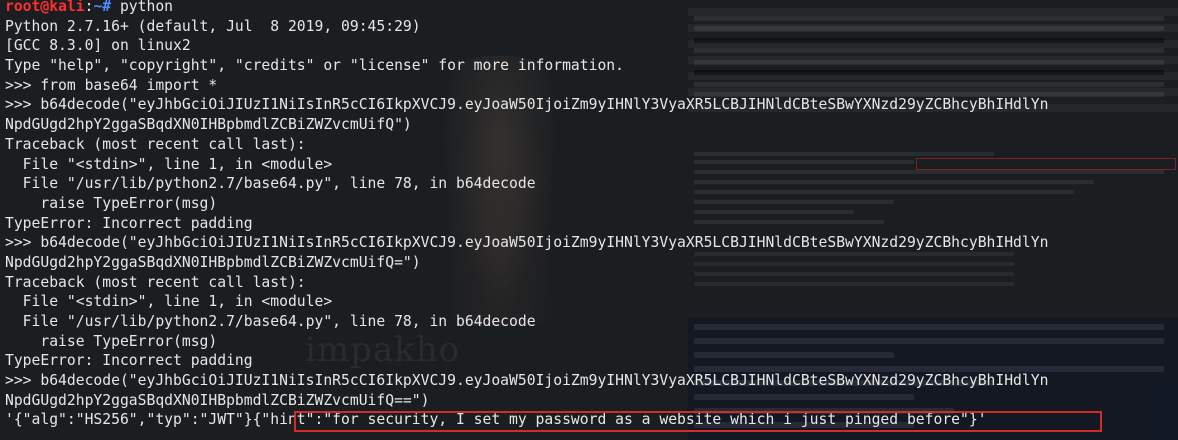 The width and height of the screenshot is (1178, 440). Describe the element at coordinates (106, 7) in the screenshot. I see `prompt-path: ~#` at that location.